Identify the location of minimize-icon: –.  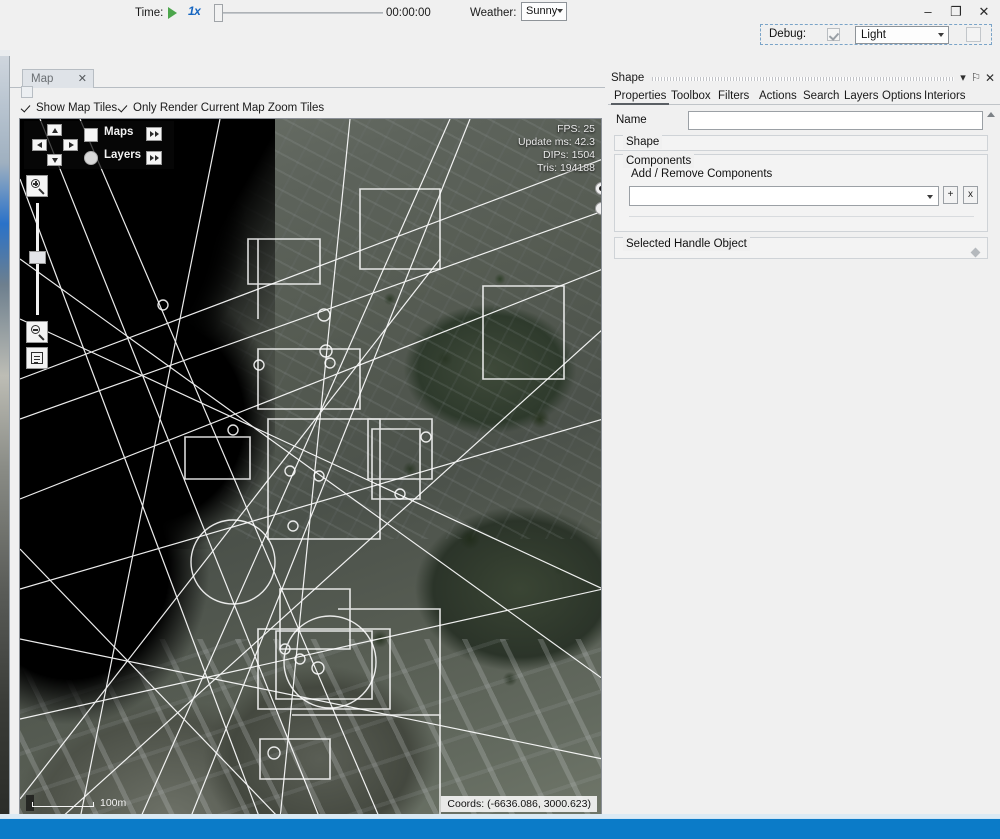
(928, 11).